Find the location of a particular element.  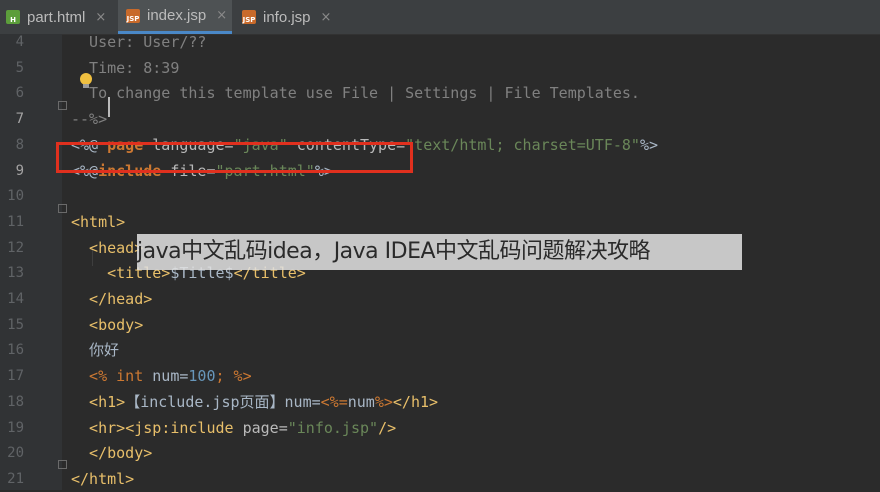

code-token: /> is located at coordinates (387, 427).